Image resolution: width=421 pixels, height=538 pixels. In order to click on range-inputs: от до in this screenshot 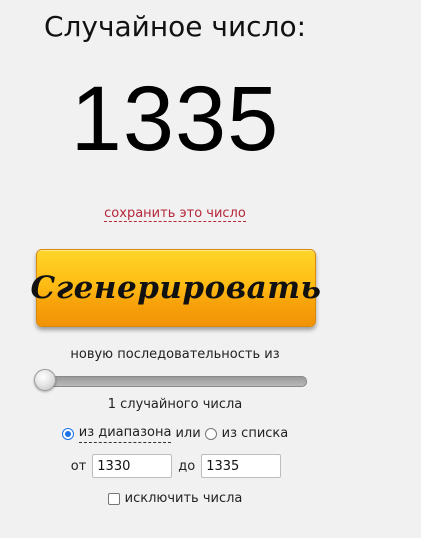, I will do `click(175, 466)`.